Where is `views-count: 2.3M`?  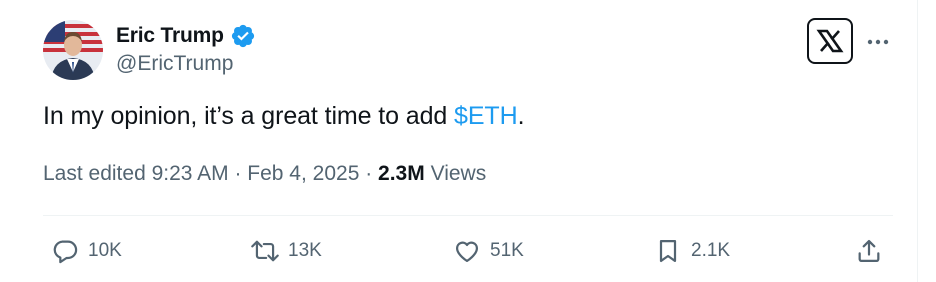
views-count: 2.3M is located at coordinates (401, 173).